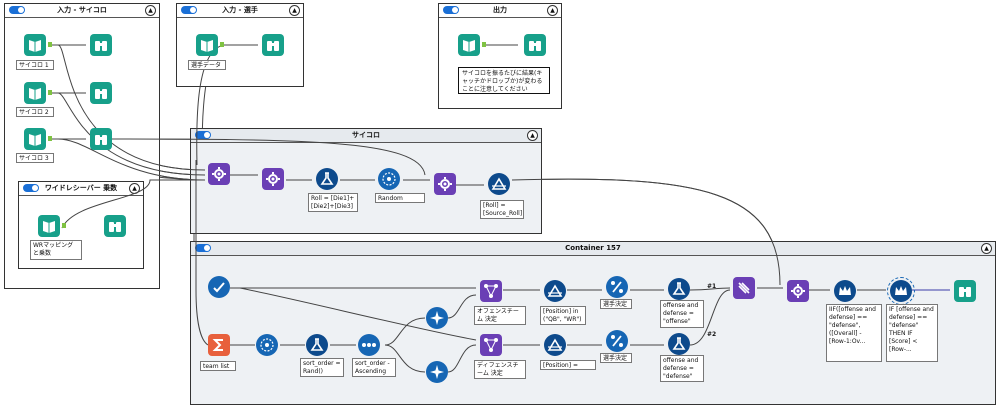 This screenshot has height=406, width=998. I want to click on tool-label: 選手データ, so click(207, 65).